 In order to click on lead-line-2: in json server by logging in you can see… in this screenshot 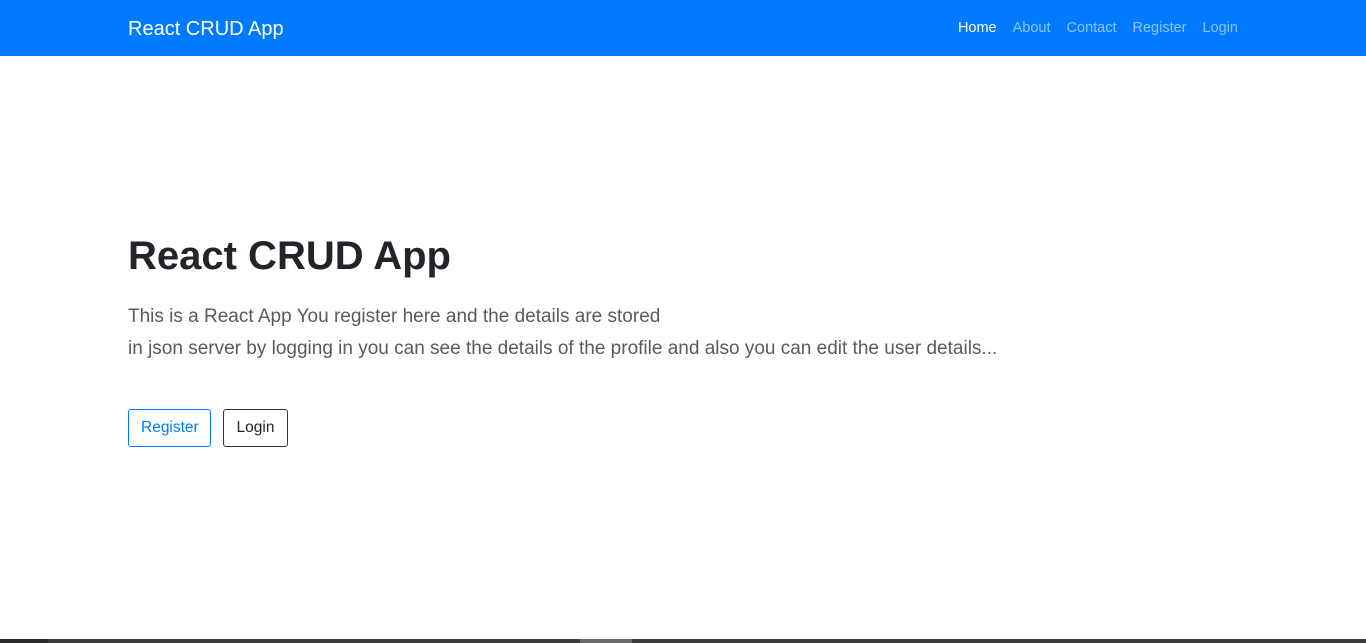, I will do `click(563, 348)`.